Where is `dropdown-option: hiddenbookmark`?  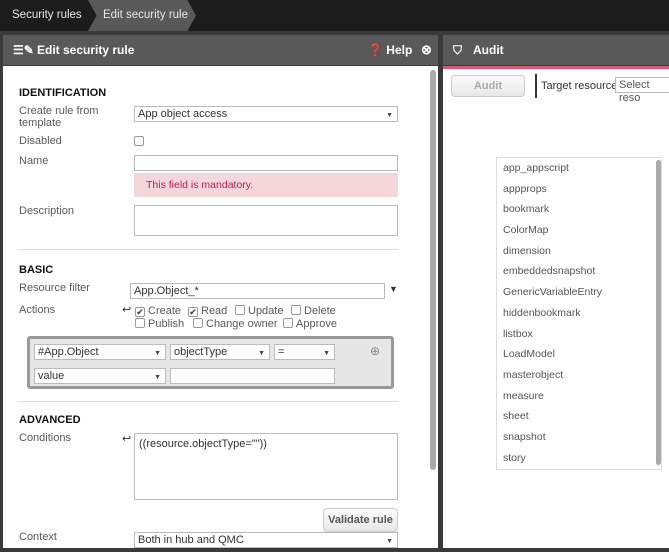
dropdown-option: hiddenbookmark is located at coordinates (579, 313).